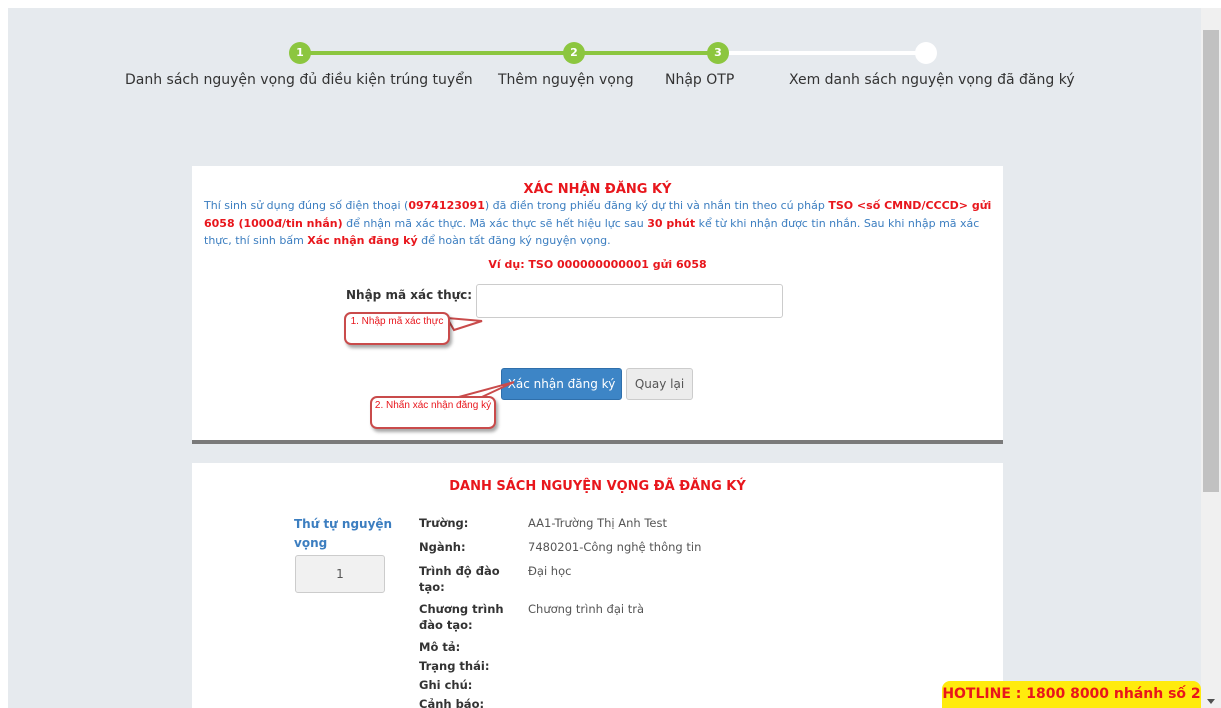 This screenshot has width=1221, height=708. What do you see at coordinates (586, 609) in the screenshot?
I see `field-value-program: Chương trình đại trà` at bounding box center [586, 609].